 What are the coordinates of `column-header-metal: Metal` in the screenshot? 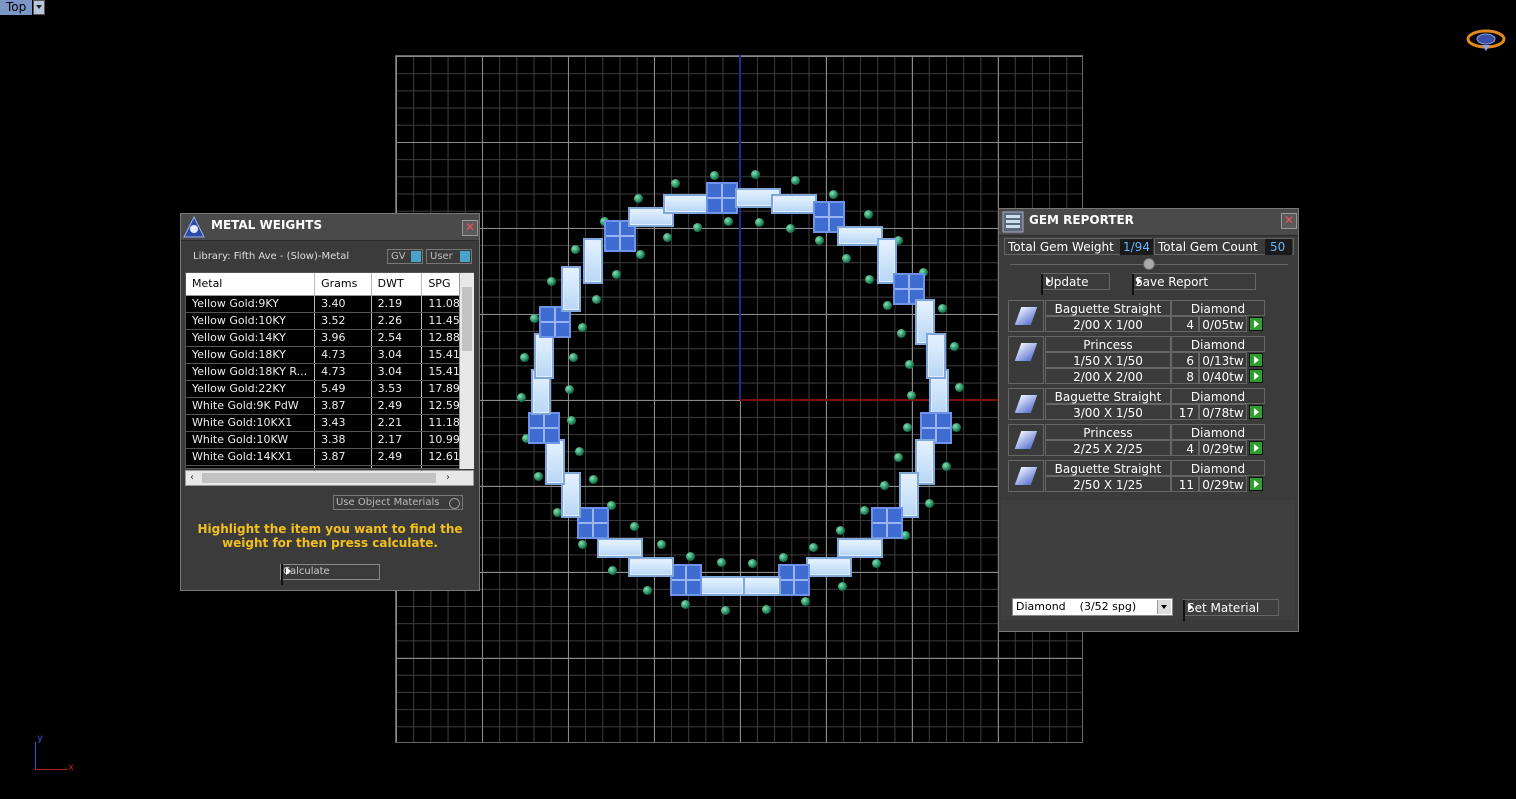 It's located at (251, 284).